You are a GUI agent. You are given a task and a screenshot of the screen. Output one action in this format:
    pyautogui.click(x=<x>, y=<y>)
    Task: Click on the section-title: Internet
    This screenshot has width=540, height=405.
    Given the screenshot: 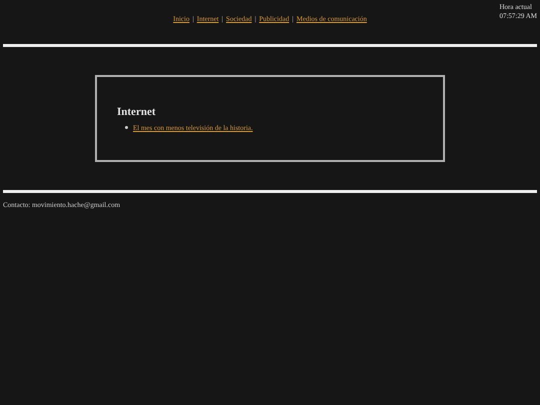 What is the action you would take?
    pyautogui.click(x=136, y=112)
    